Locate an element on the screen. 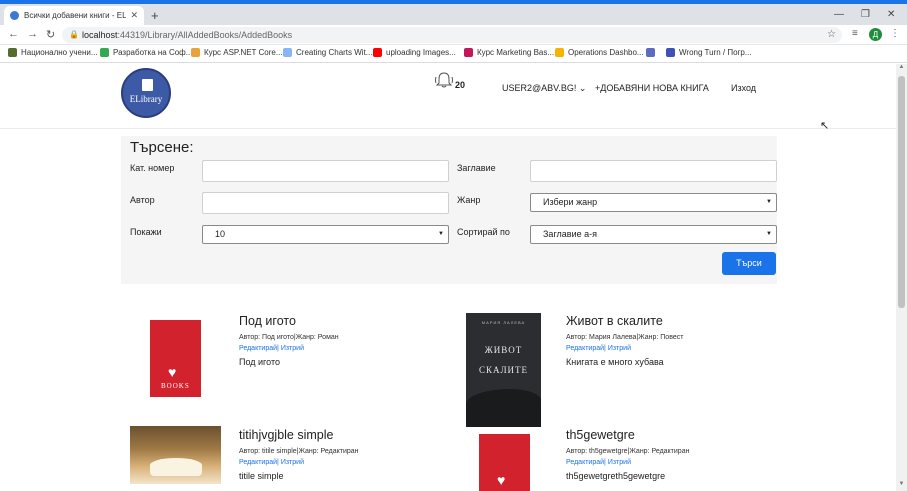 Image resolution: width=907 pixels, height=491 pixels. reload-icon: ↻ is located at coordinates (50, 34).